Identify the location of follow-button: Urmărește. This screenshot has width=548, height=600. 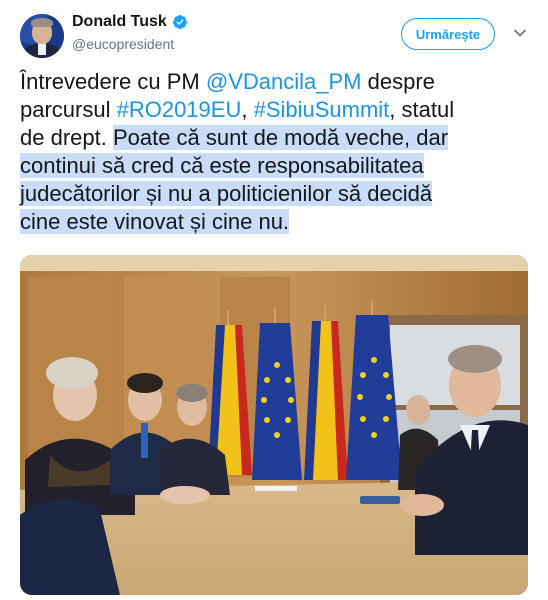
(448, 34).